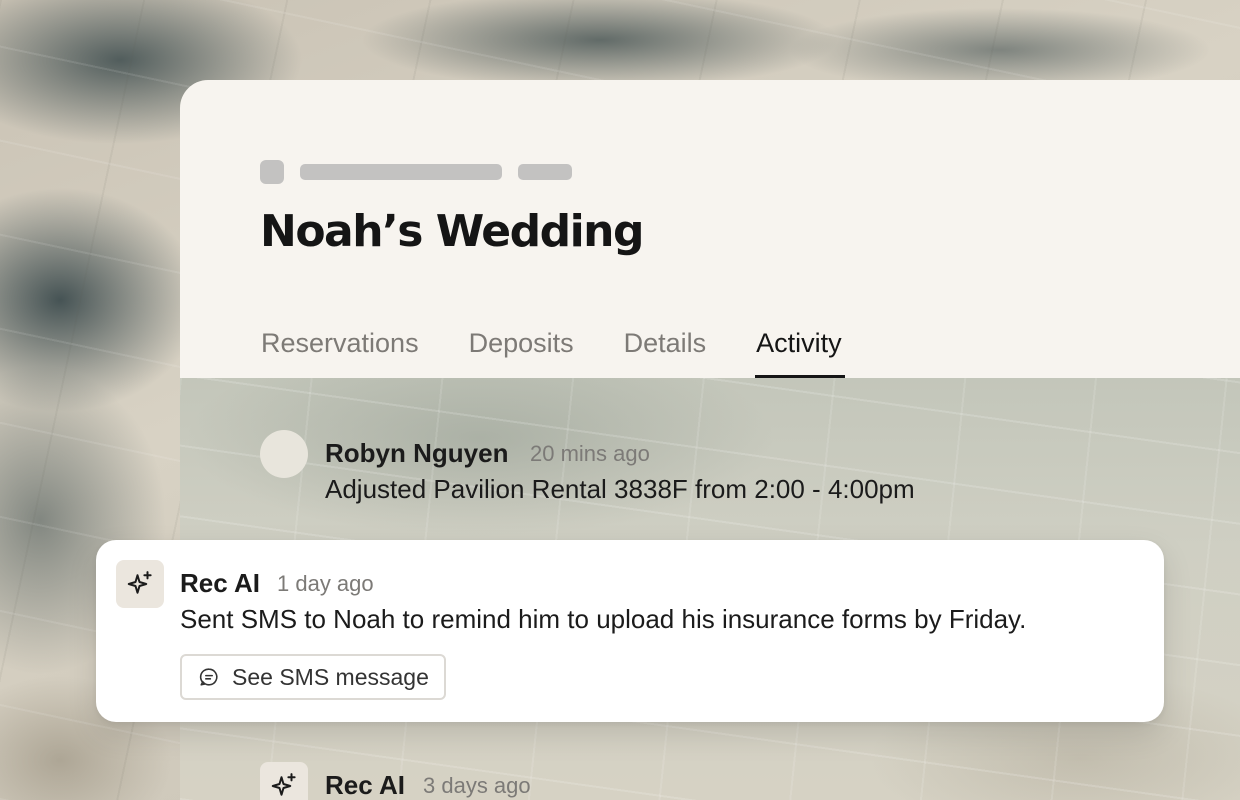 This screenshot has width=1240, height=800. I want to click on page-title: Noah’s Wedding, so click(452, 231).